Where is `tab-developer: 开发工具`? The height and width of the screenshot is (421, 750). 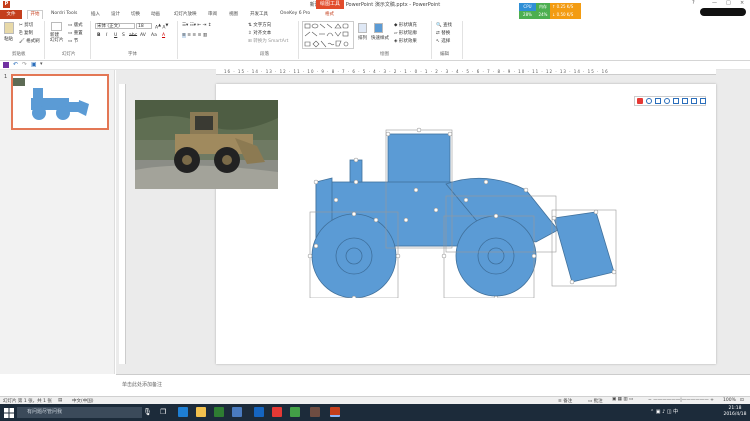 tab-developer: 开发工具 is located at coordinates (259, 14).